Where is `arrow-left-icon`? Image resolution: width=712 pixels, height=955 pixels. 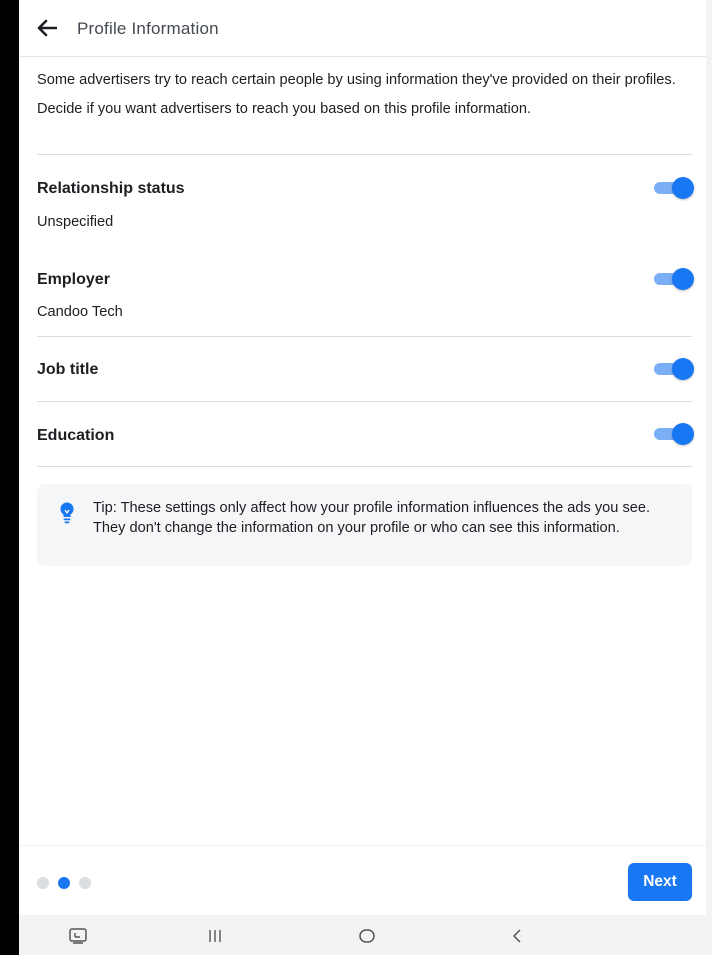
arrow-left-icon is located at coordinates (47, 28).